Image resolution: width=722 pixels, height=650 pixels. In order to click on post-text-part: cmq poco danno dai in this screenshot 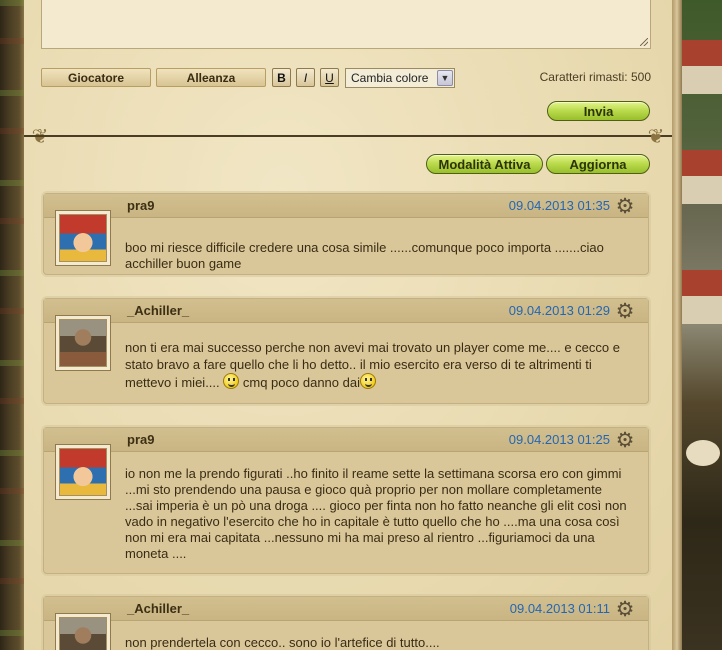, I will do `click(301, 382)`.